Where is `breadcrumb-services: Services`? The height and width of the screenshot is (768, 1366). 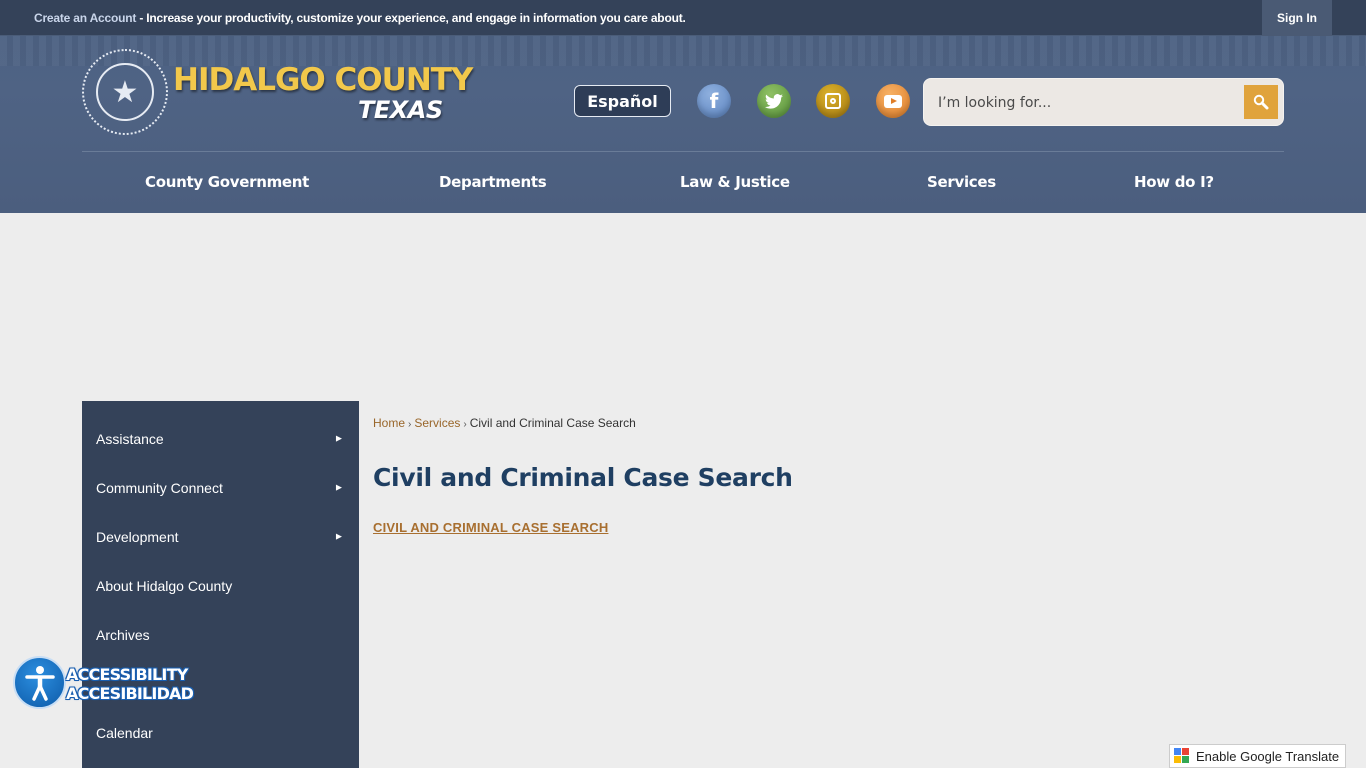
breadcrumb-services: Services is located at coordinates (437, 423).